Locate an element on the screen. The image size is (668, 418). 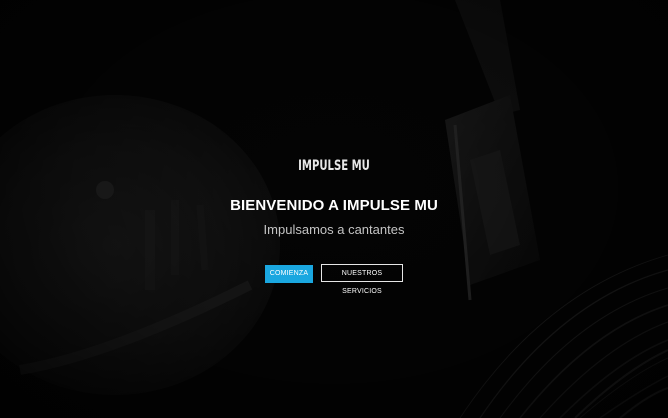
comienza-button: COMIENZA is located at coordinates (289, 274).